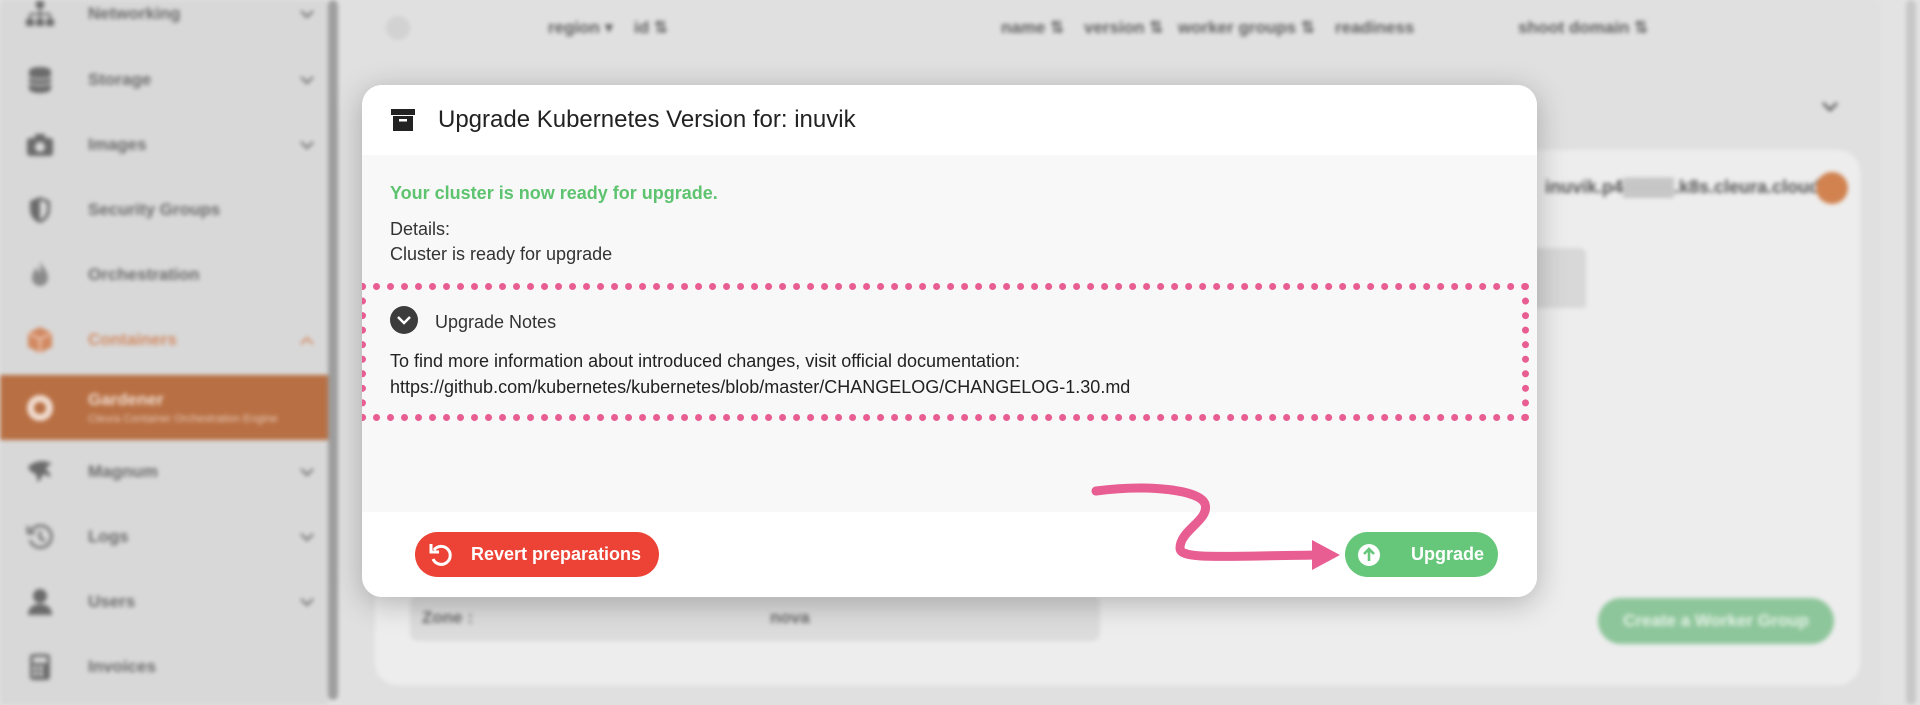  Describe the element at coordinates (1683, 187) in the screenshot. I see `shoot-domain-value: inuvik.p4▒▒▒▒.k8s.cleura.cloud` at that location.